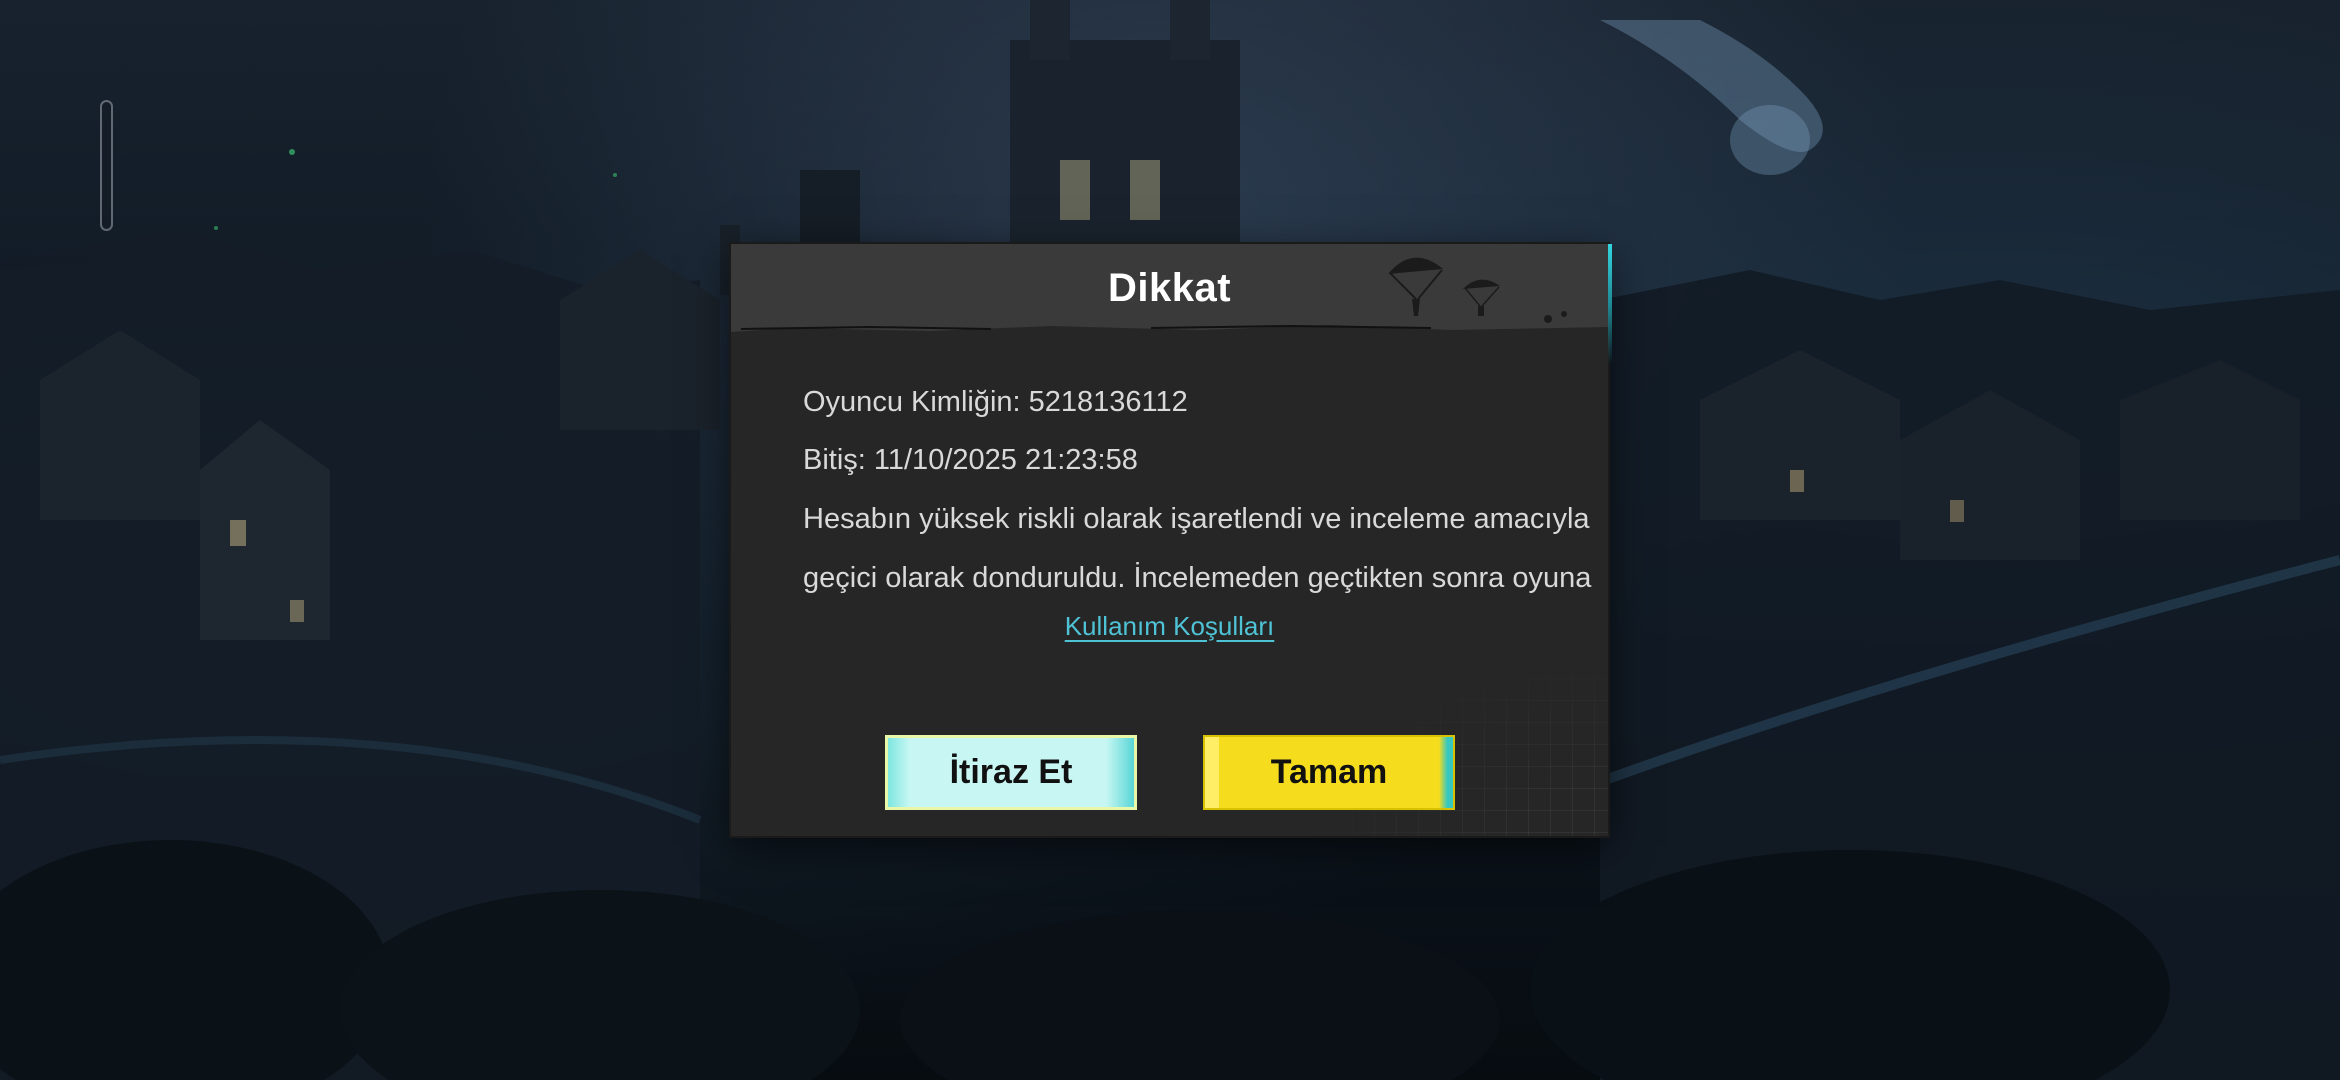 Image resolution: width=2340 pixels, height=1080 pixels. Describe the element at coordinates (995, 402) in the screenshot. I see `player-id-text: Oyuncu Kimliğin: 5218136112` at that location.